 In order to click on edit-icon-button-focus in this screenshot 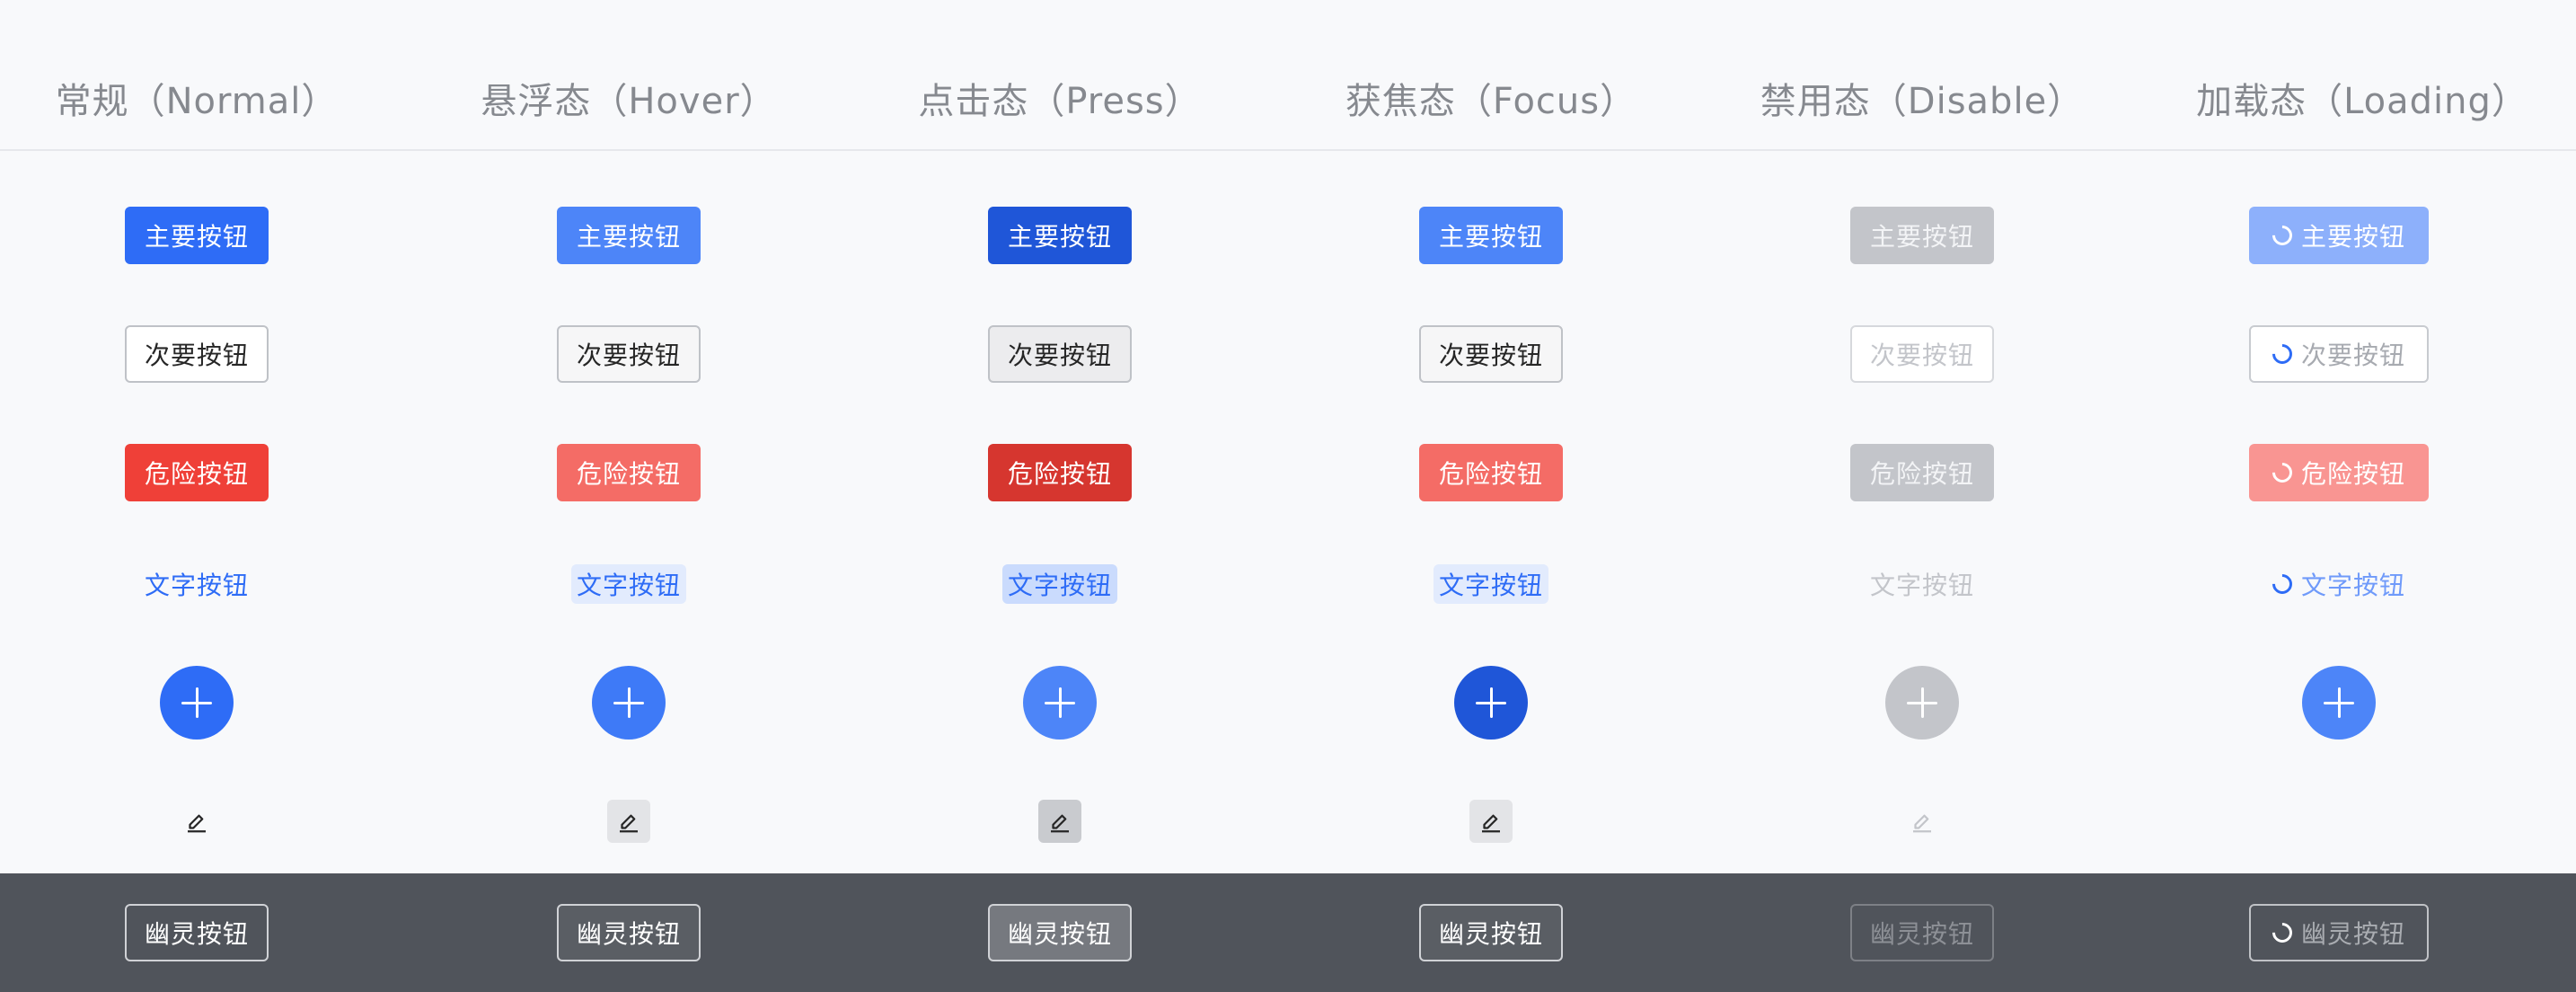, I will do `click(1491, 821)`.